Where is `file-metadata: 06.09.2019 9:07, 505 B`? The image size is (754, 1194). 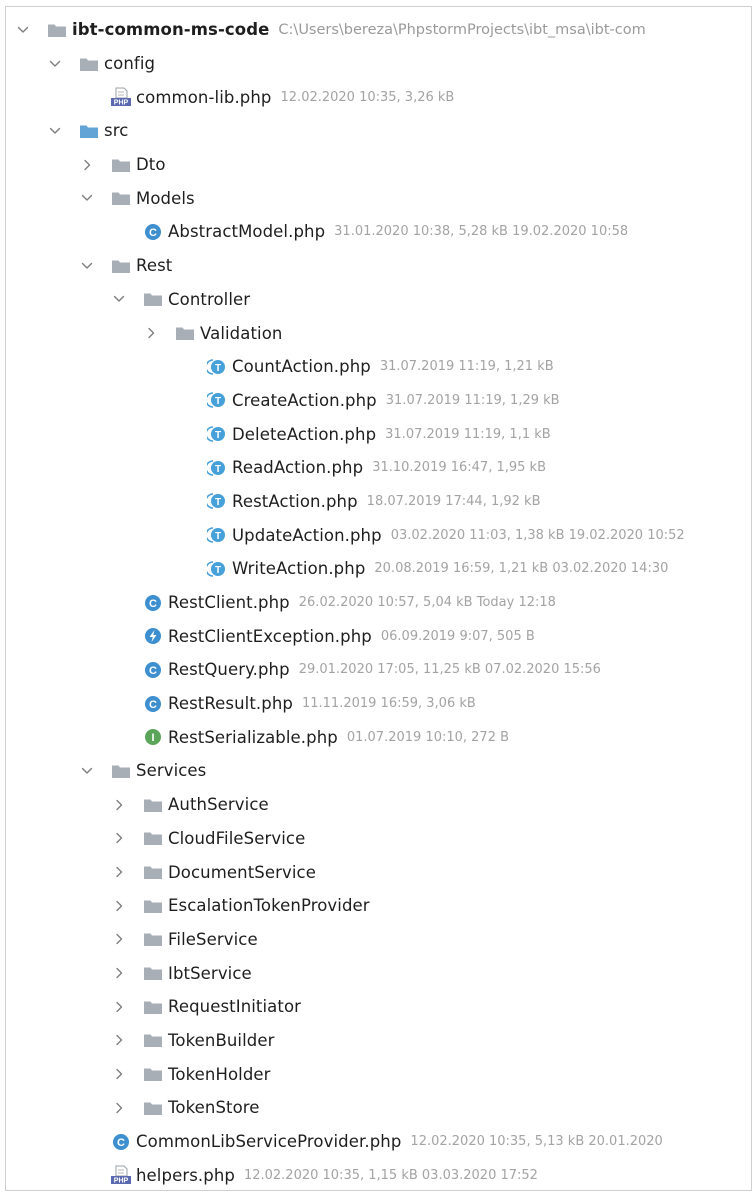
file-metadata: 06.09.2019 9:07, 505 B is located at coordinates (457, 636).